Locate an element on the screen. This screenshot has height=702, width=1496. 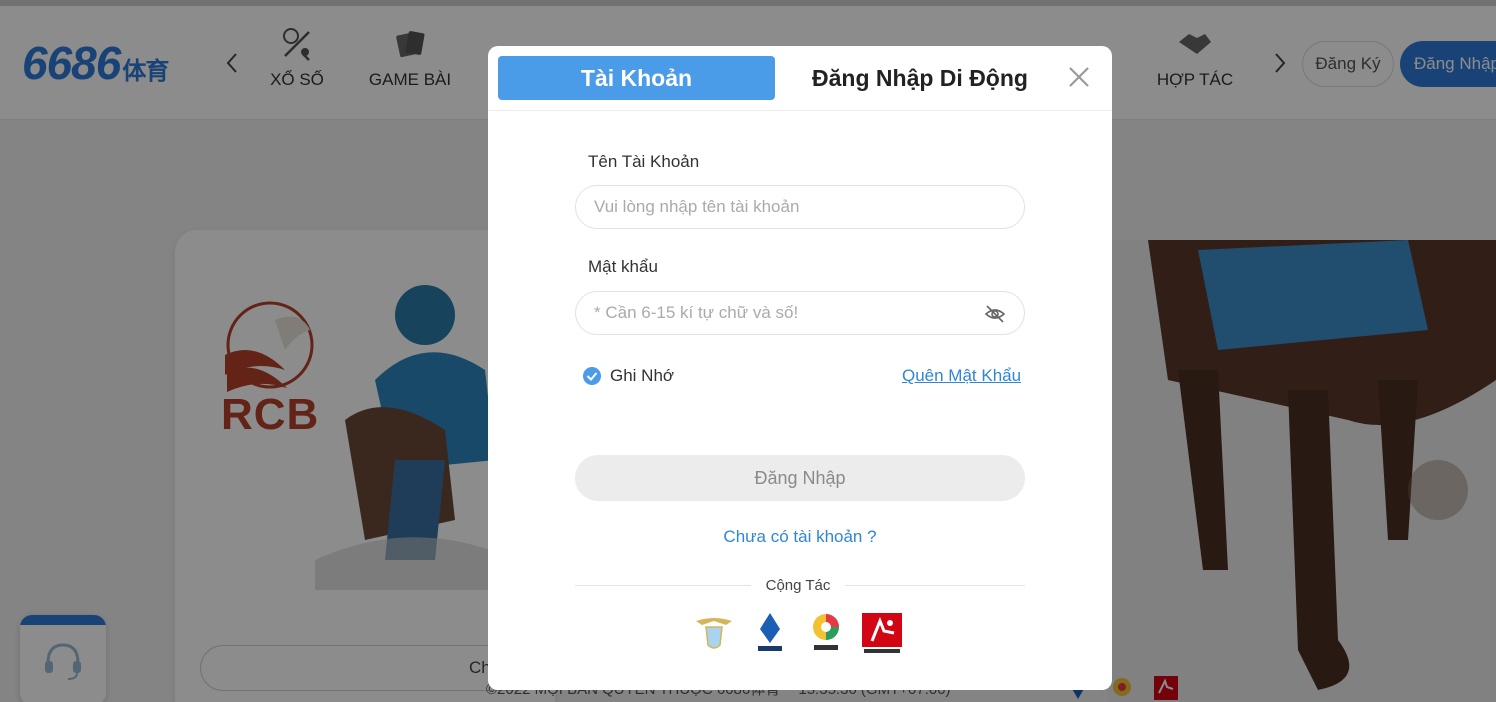
tabs-divider is located at coordinates (800, 110).